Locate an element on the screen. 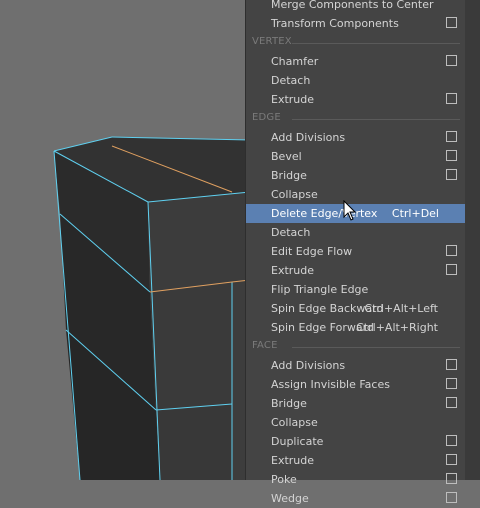  mesh-face-front-lower is located at coordinates (194, 442).